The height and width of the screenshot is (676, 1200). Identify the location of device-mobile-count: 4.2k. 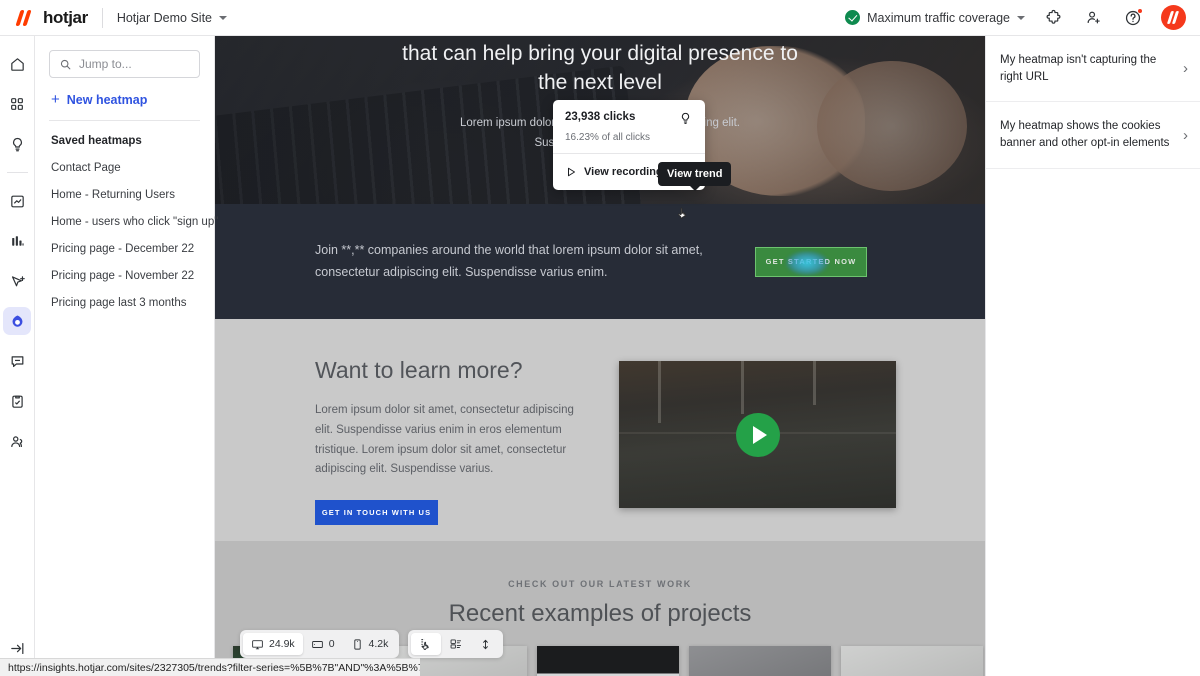
(378, 644).